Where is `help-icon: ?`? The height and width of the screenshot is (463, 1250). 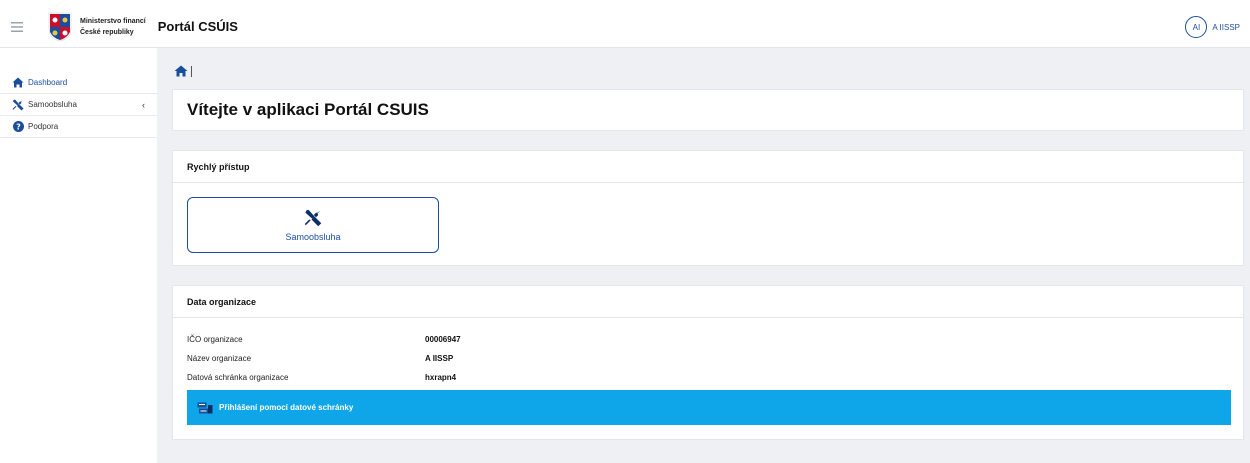
help-icon: ? is located at coordinates (18, 127).